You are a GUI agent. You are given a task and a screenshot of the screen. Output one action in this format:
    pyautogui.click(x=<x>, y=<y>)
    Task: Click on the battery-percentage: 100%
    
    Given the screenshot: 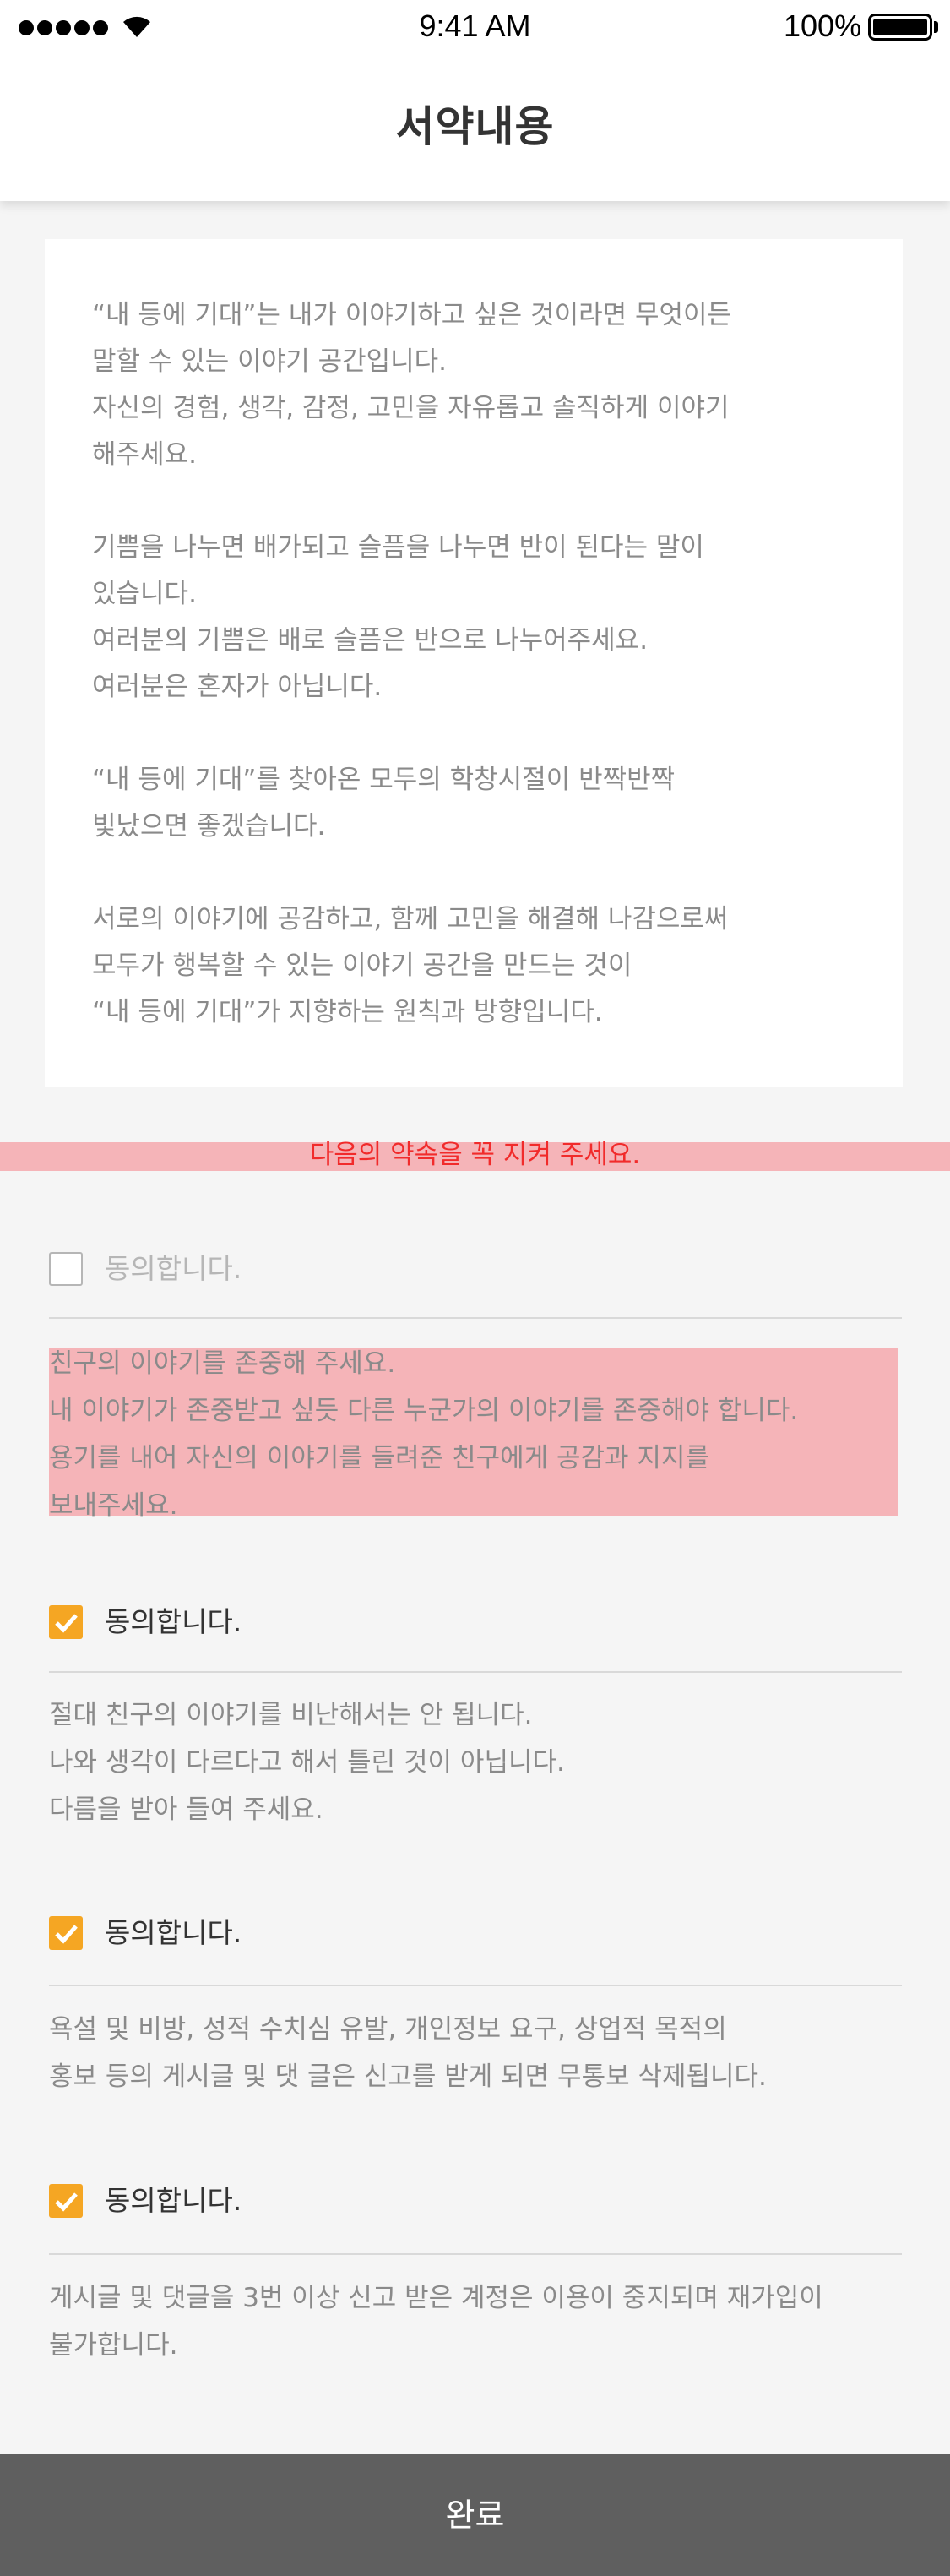 What is the action you would take?
    pyautogui.click(x=823, y=25)
    